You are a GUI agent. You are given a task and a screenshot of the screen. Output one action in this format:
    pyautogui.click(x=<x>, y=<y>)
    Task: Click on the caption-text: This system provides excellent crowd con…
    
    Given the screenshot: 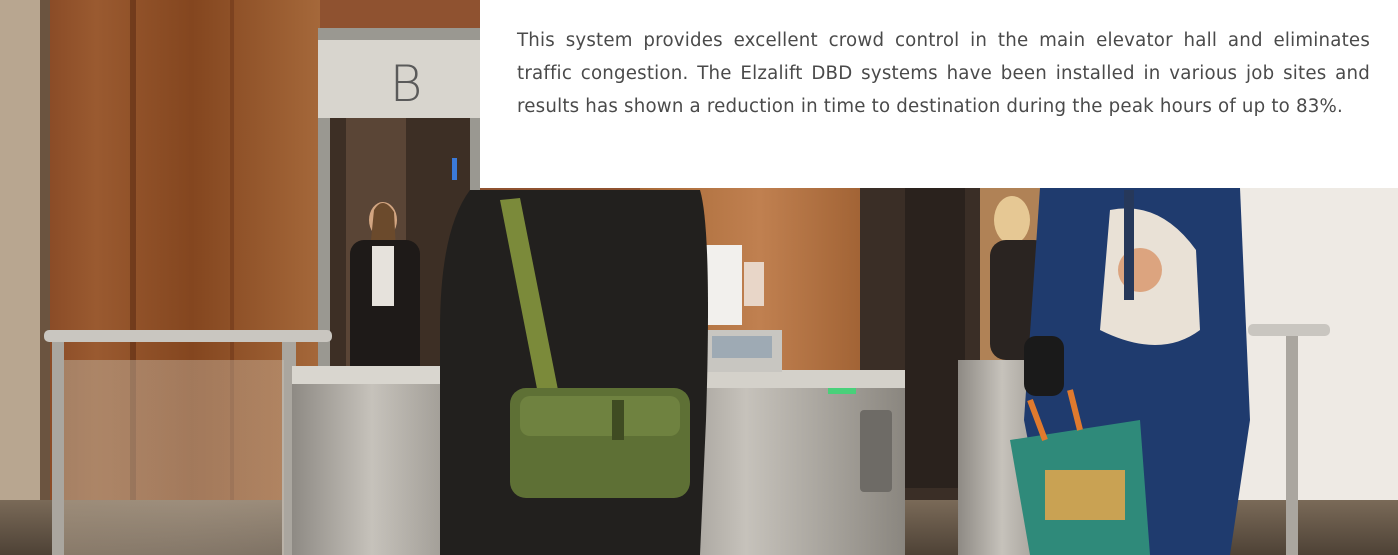 What is the action you would take?
    pyautogui.click(x=943, y=73)
    